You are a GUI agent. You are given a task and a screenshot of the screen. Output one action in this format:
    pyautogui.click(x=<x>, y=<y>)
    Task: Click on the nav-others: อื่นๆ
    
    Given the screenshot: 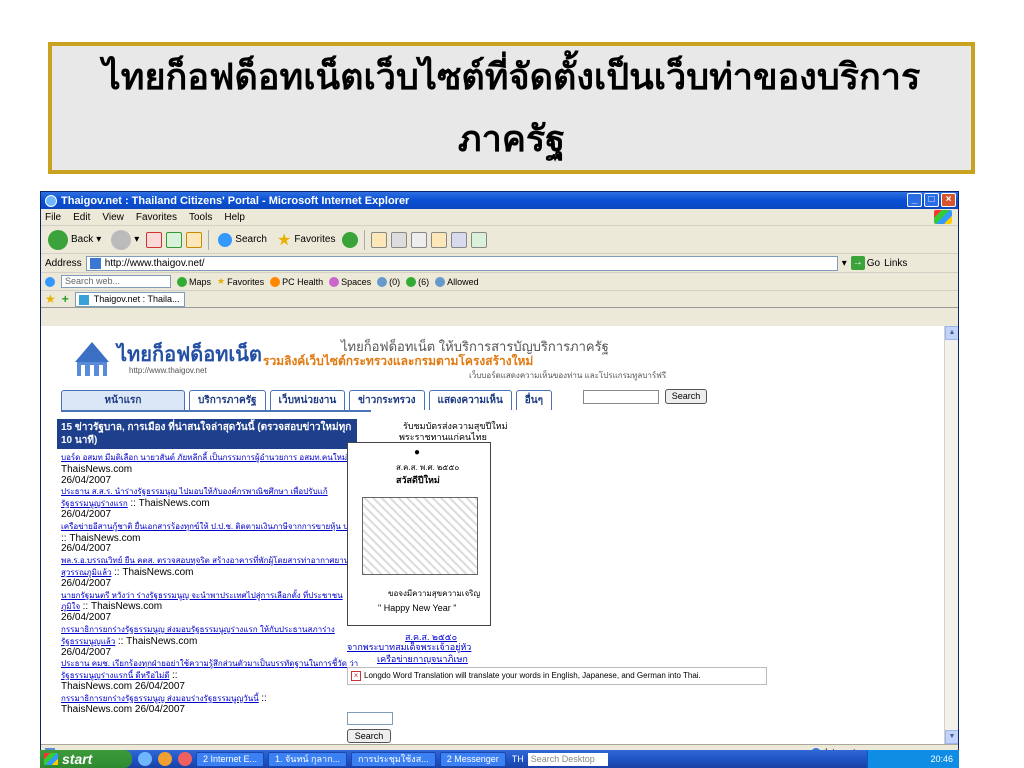 What is the action you would take?
    pyautogui.click(x=534, y=400)
    